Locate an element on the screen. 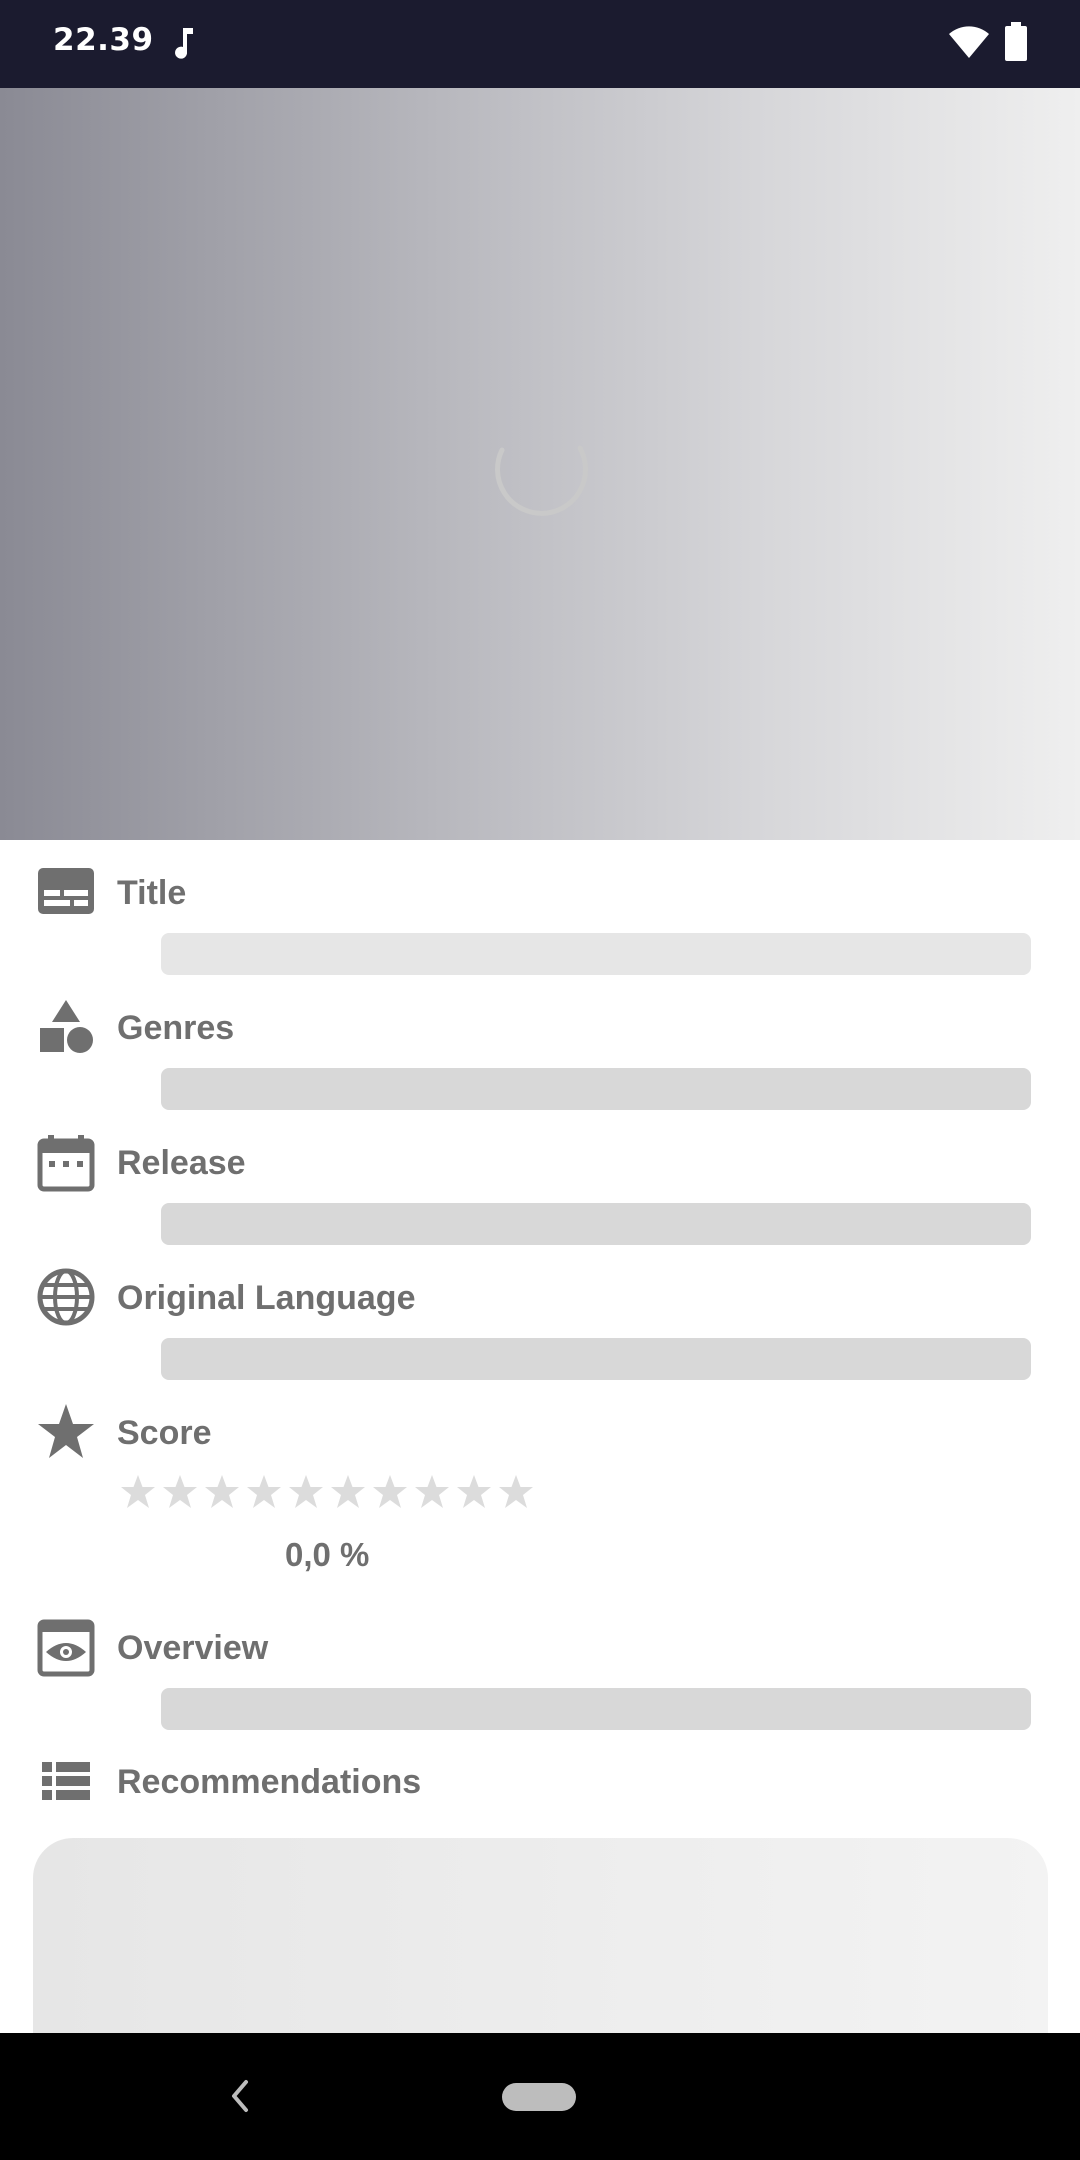  recommendations-label: Recommendations is located at coordinates (269, 1782).